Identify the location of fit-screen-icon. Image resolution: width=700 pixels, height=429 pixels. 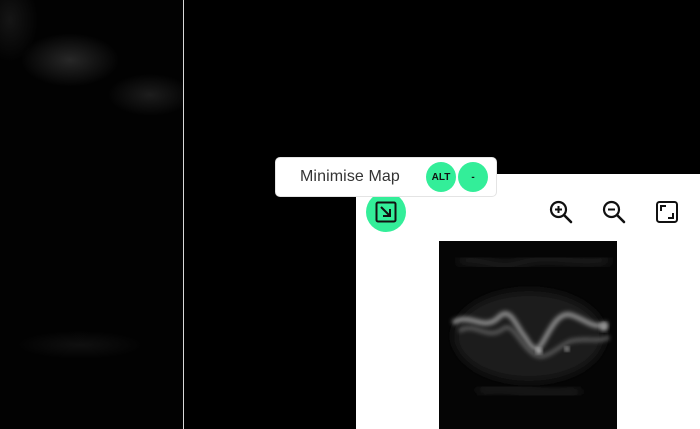
(667, 212).